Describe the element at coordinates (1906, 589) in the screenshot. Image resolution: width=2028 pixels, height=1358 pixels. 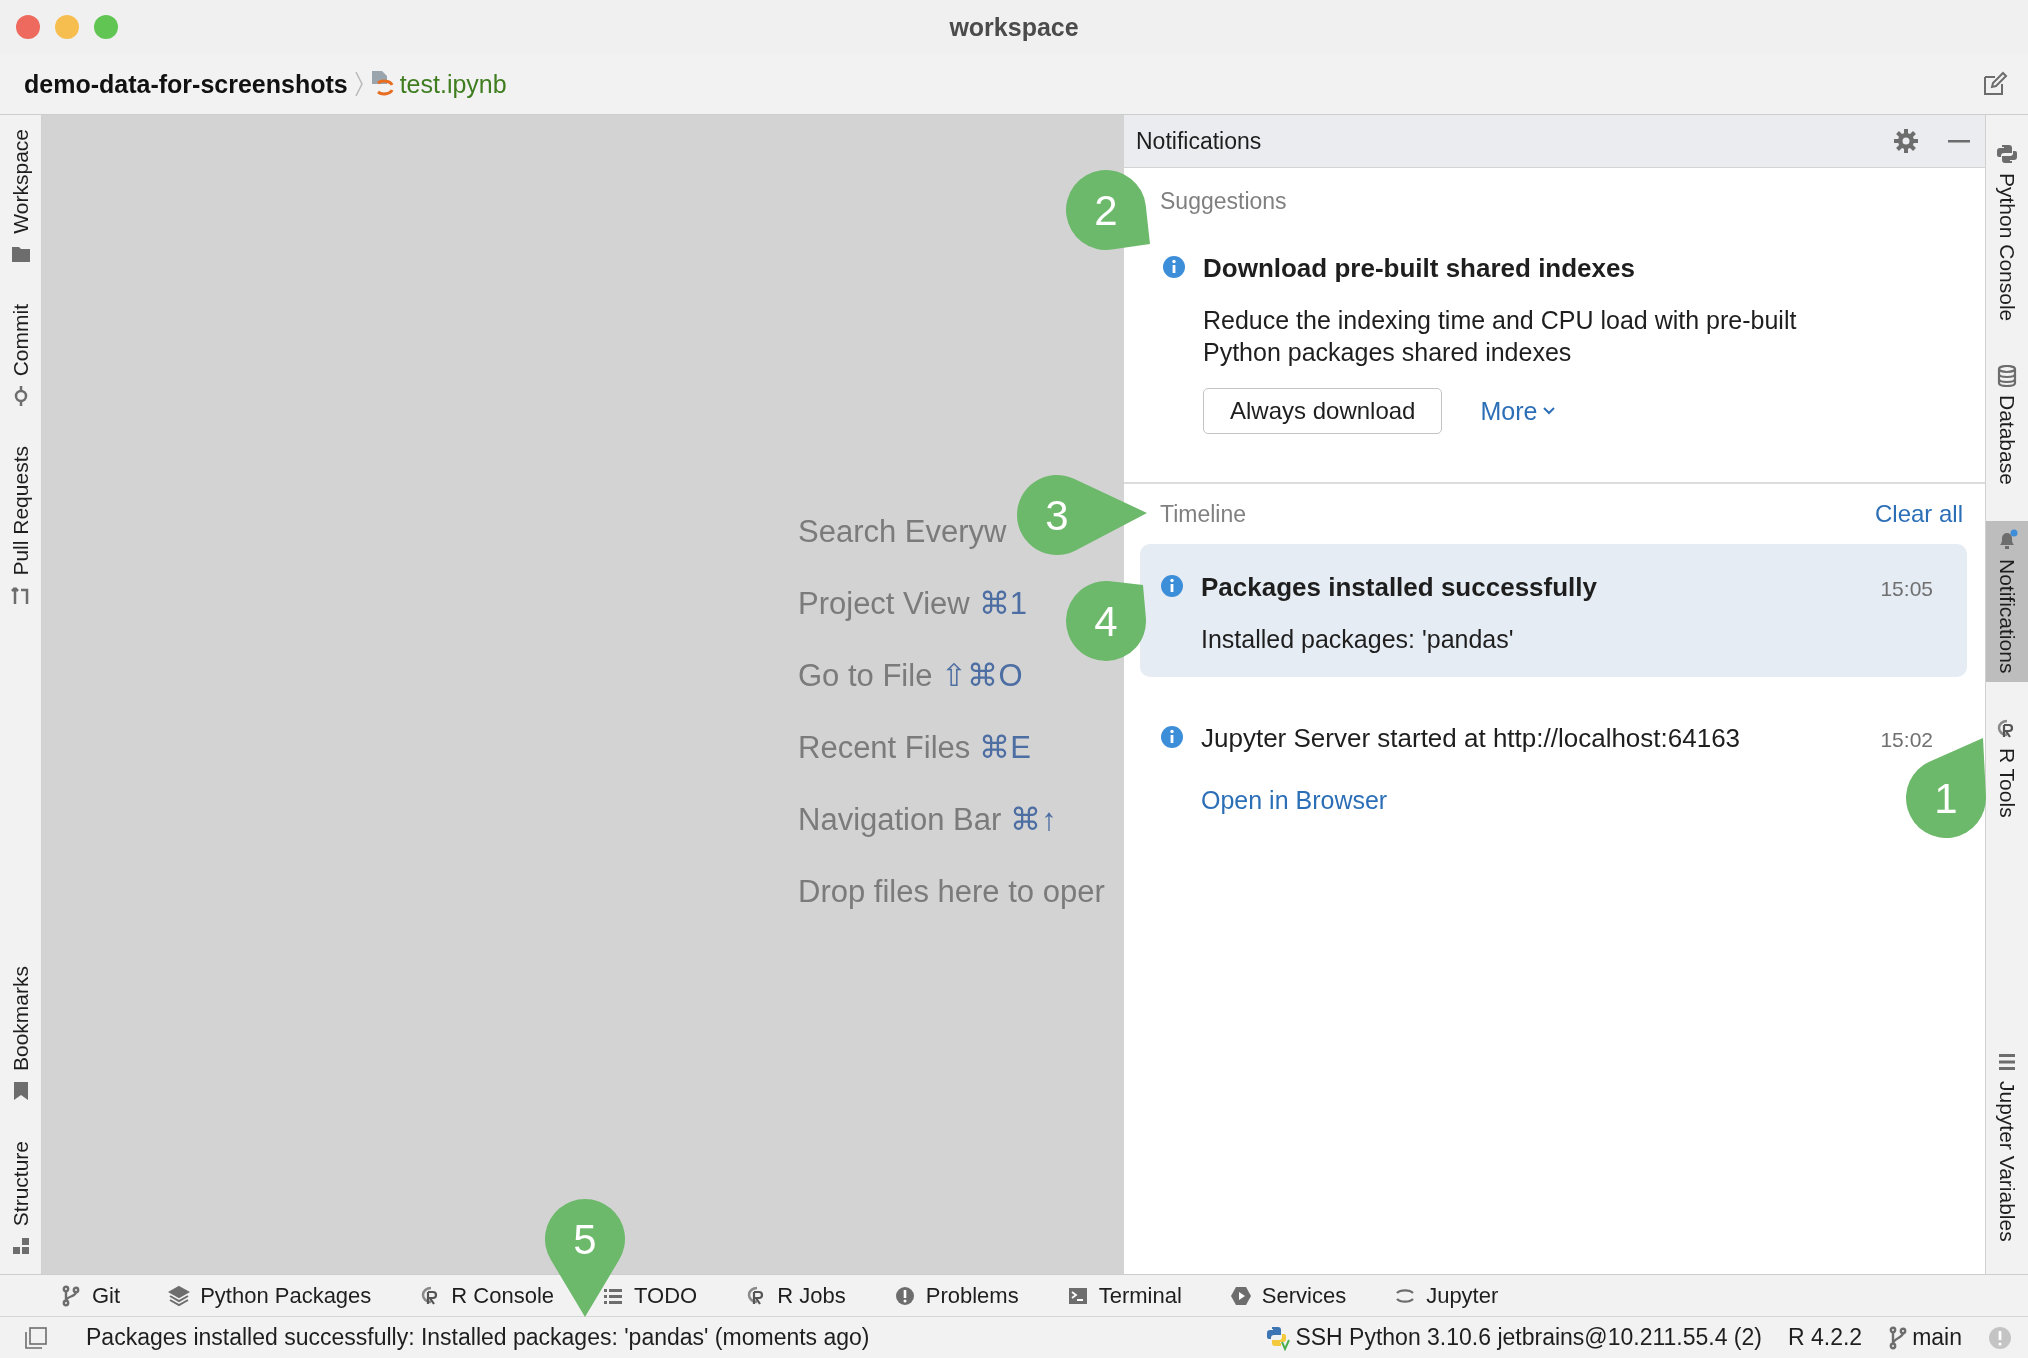
I see `notification-time: 15:05` at that location.